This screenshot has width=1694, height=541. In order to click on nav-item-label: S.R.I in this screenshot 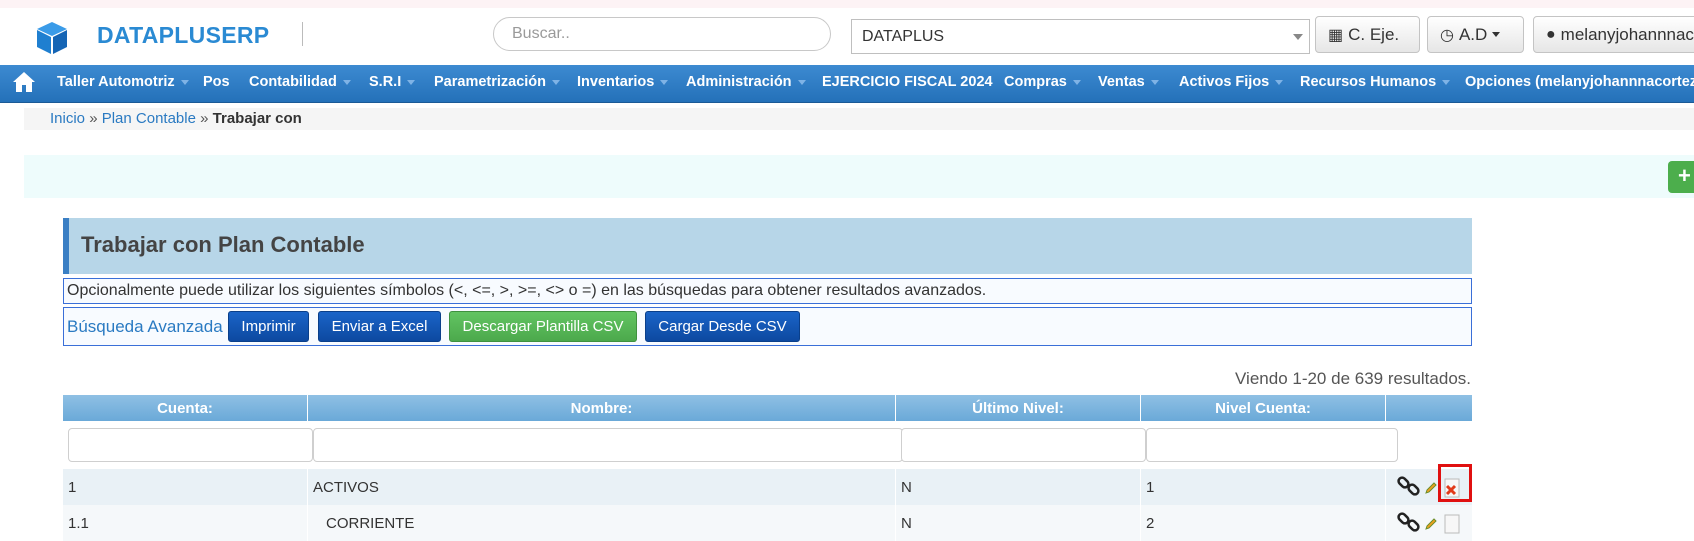, I will do `click(385, 82)`.